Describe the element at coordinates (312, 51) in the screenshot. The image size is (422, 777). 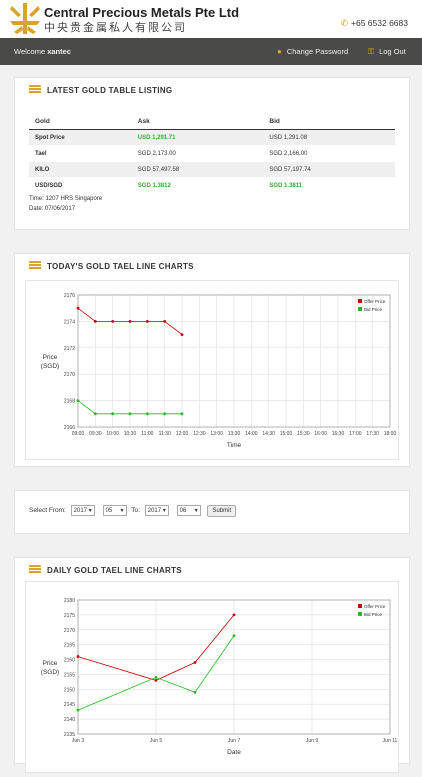
I see `change-password-link: ● Change Password` at that location.